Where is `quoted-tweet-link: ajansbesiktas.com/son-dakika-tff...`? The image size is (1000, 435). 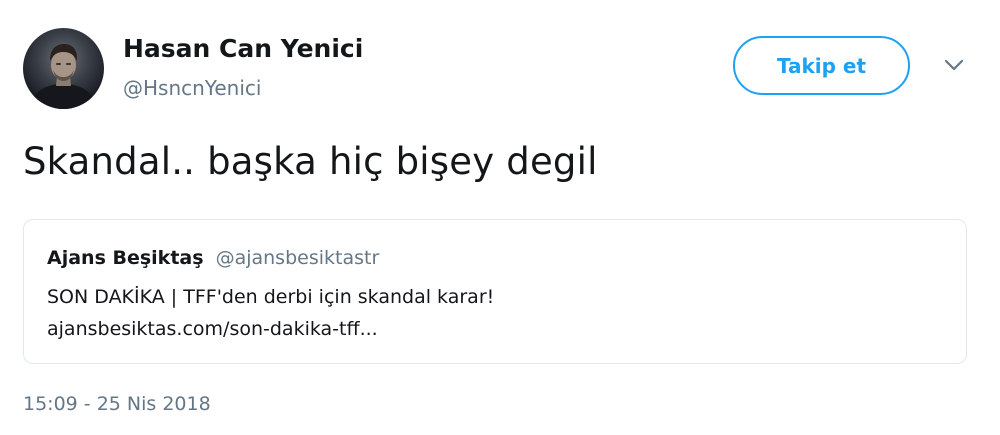
quoted-tweet-link: ajansbesiktas.com/son-dakika-tff... is located at coordinates (212, 329).